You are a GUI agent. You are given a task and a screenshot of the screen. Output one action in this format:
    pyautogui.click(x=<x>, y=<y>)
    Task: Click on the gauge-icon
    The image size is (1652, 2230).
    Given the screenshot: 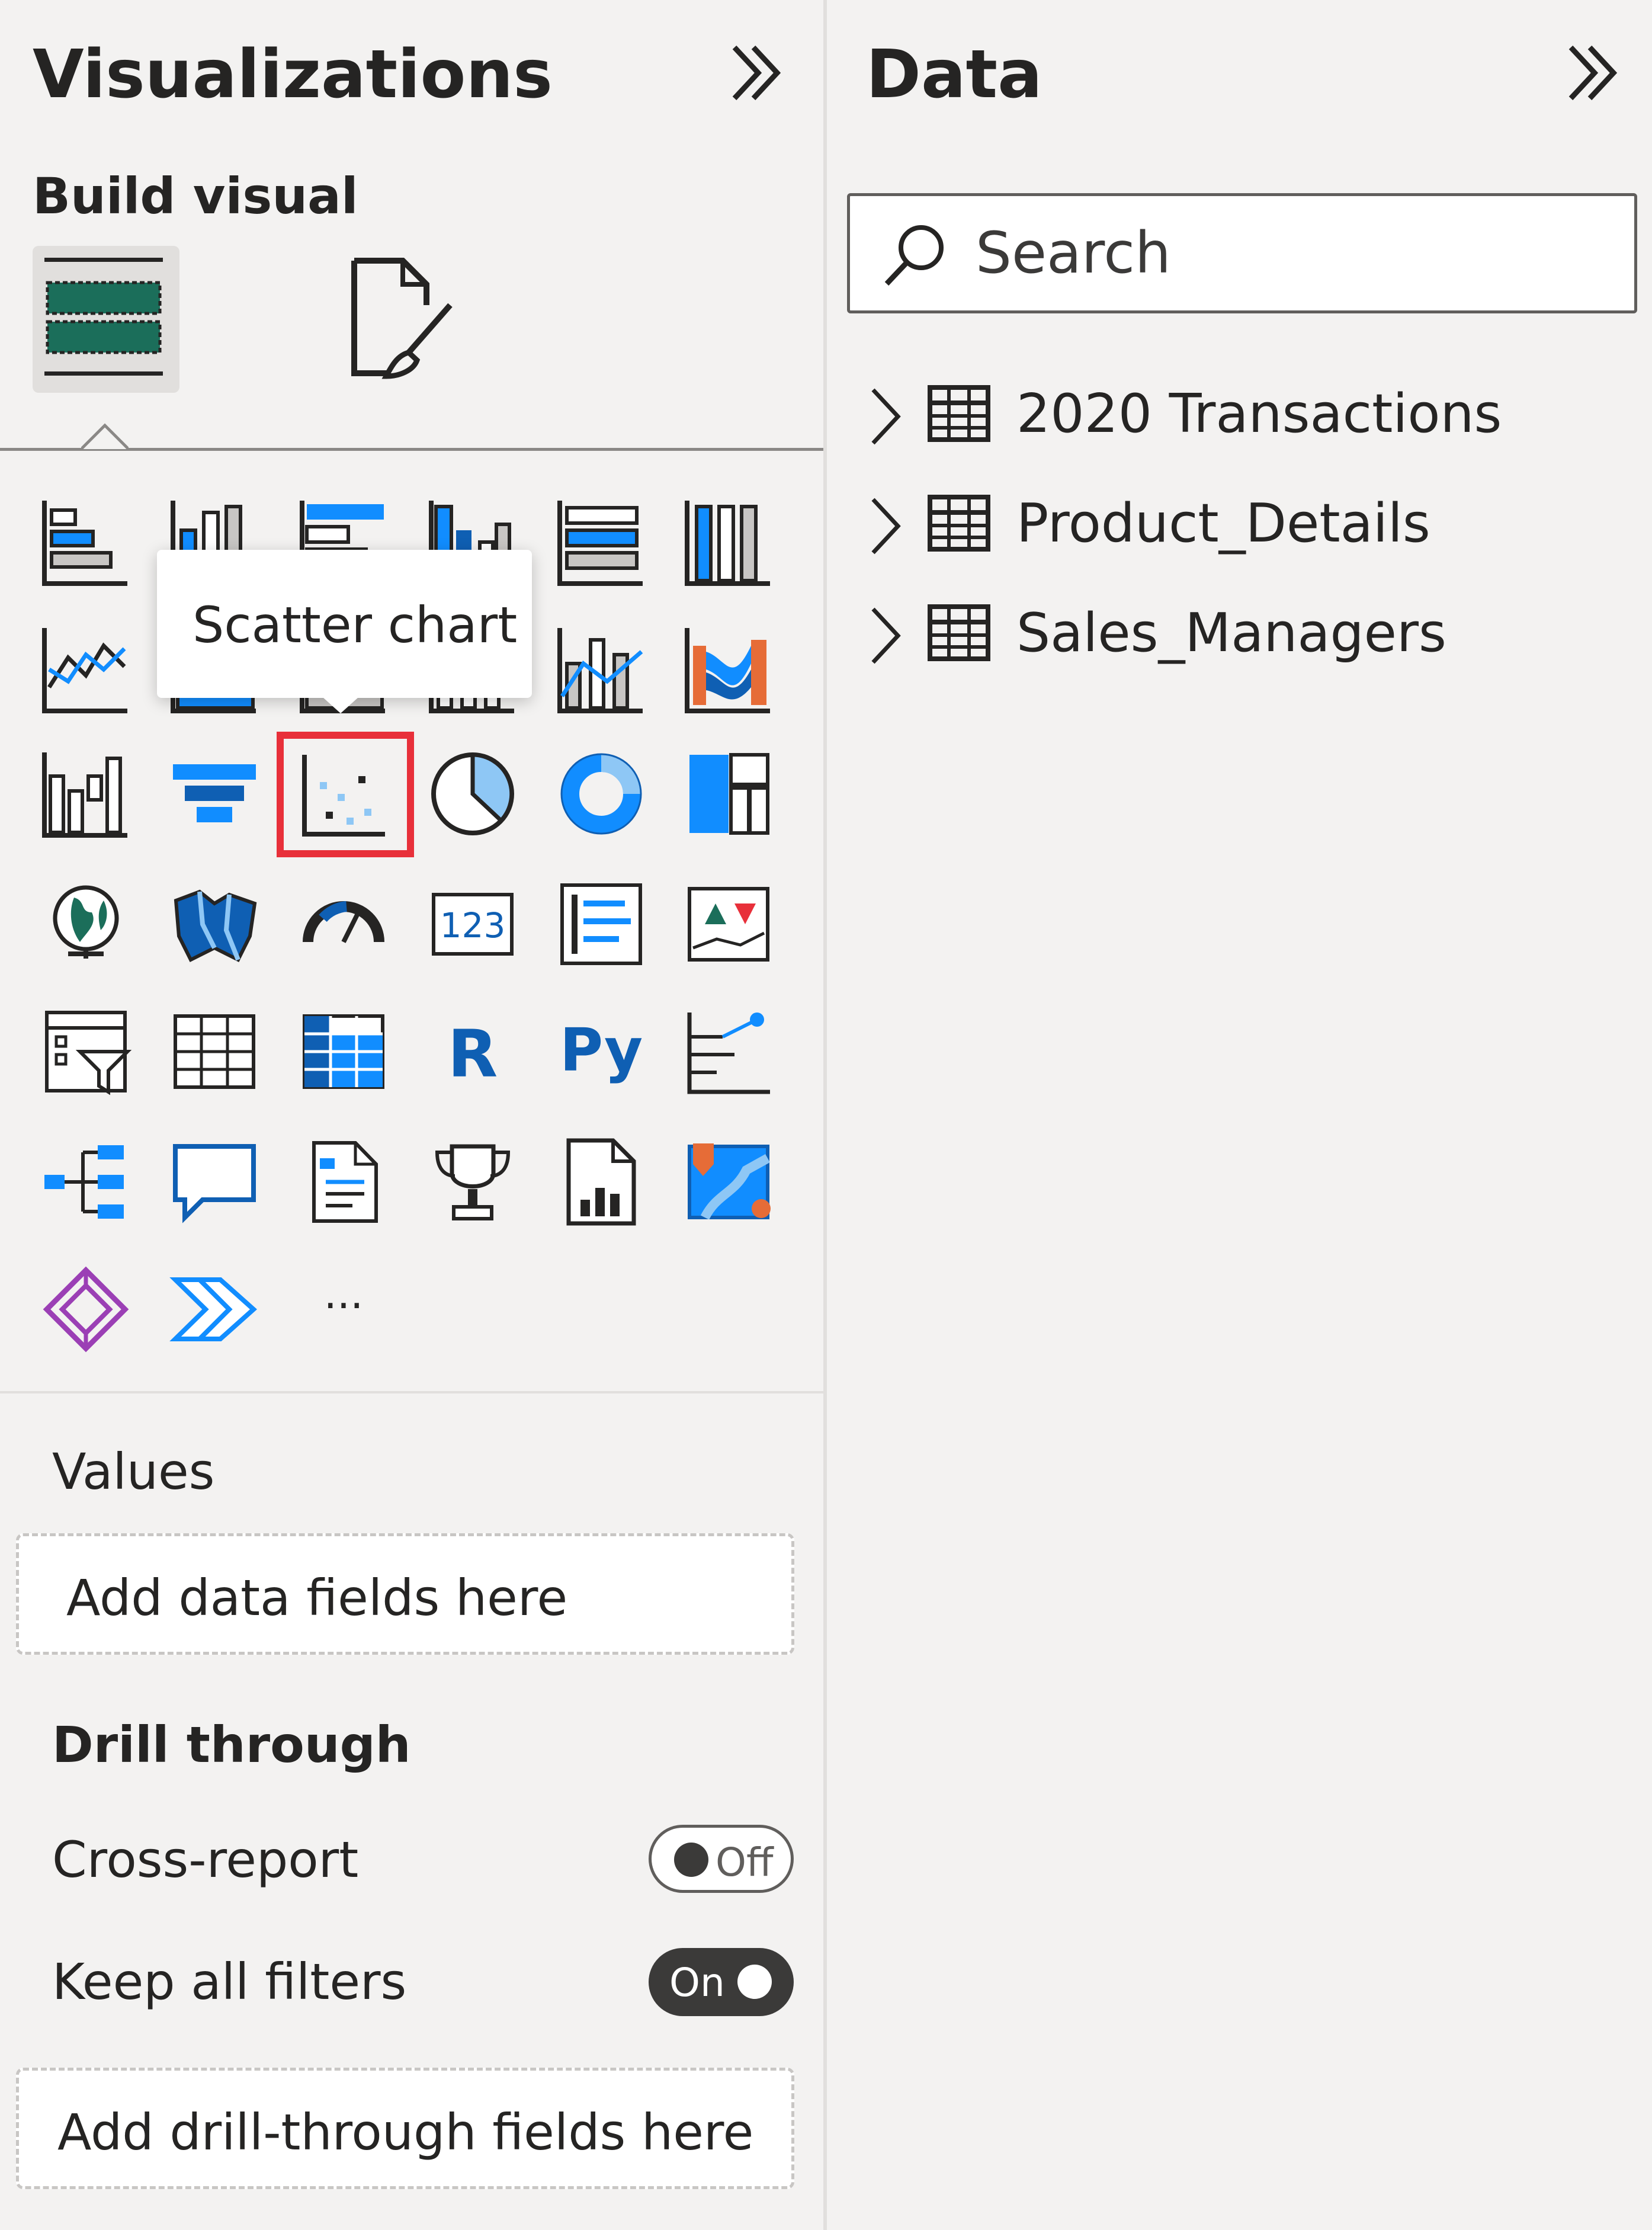 What is the action you would take?
    pyautogui.click(x=343, y=925)
    